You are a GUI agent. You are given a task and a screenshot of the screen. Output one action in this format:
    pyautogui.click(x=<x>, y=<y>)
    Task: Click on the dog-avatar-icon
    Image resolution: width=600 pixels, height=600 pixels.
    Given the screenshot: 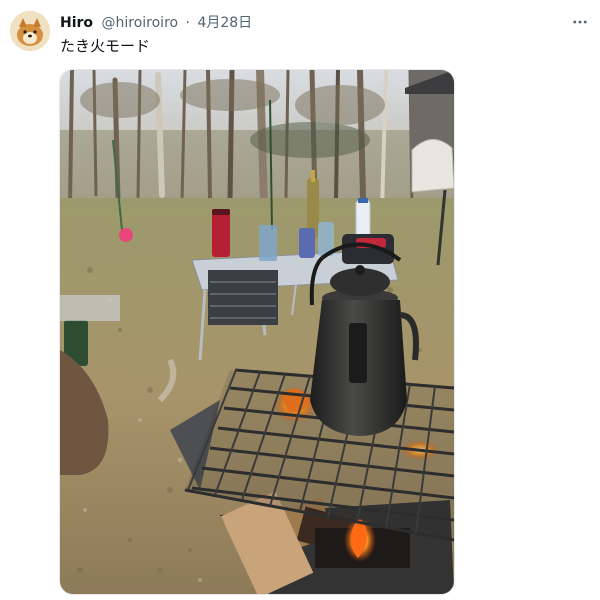 What is the action you would take?
    pyautogui.click(x=30, y=31)
    